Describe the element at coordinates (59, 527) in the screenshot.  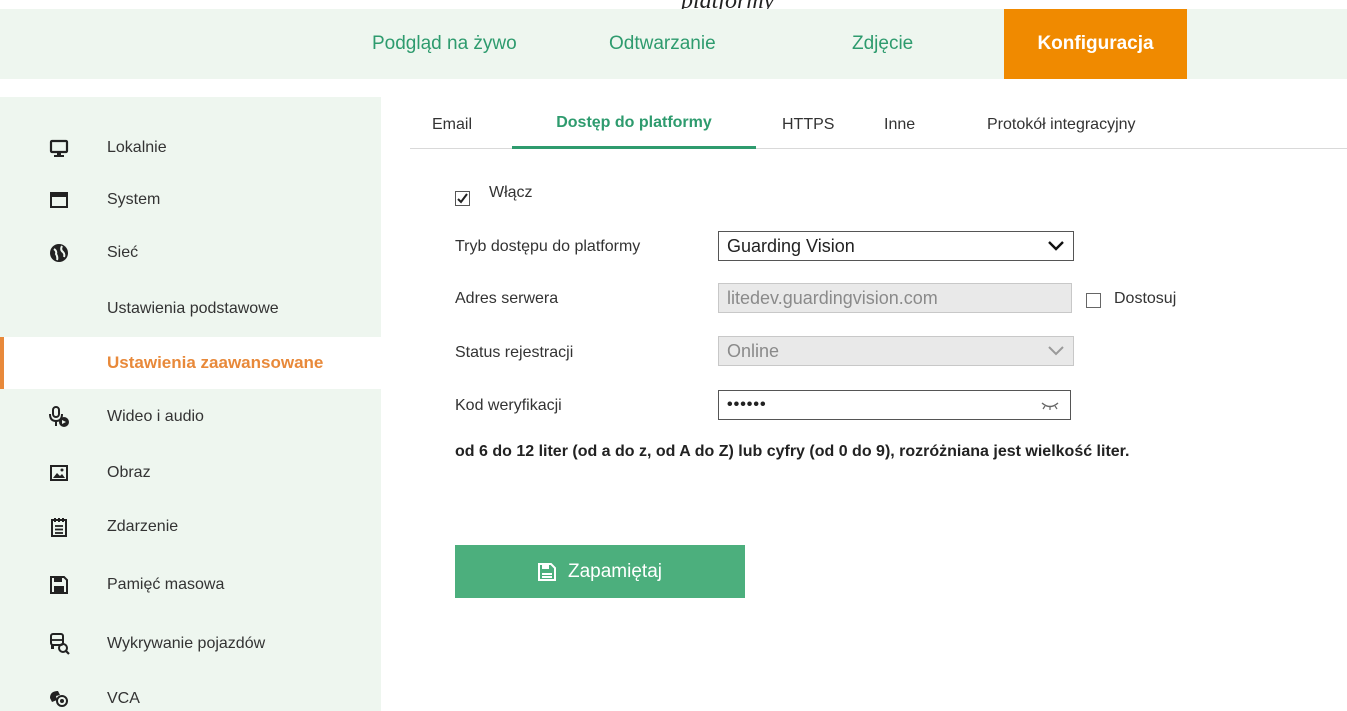
I see `calendar-icon` at that location.